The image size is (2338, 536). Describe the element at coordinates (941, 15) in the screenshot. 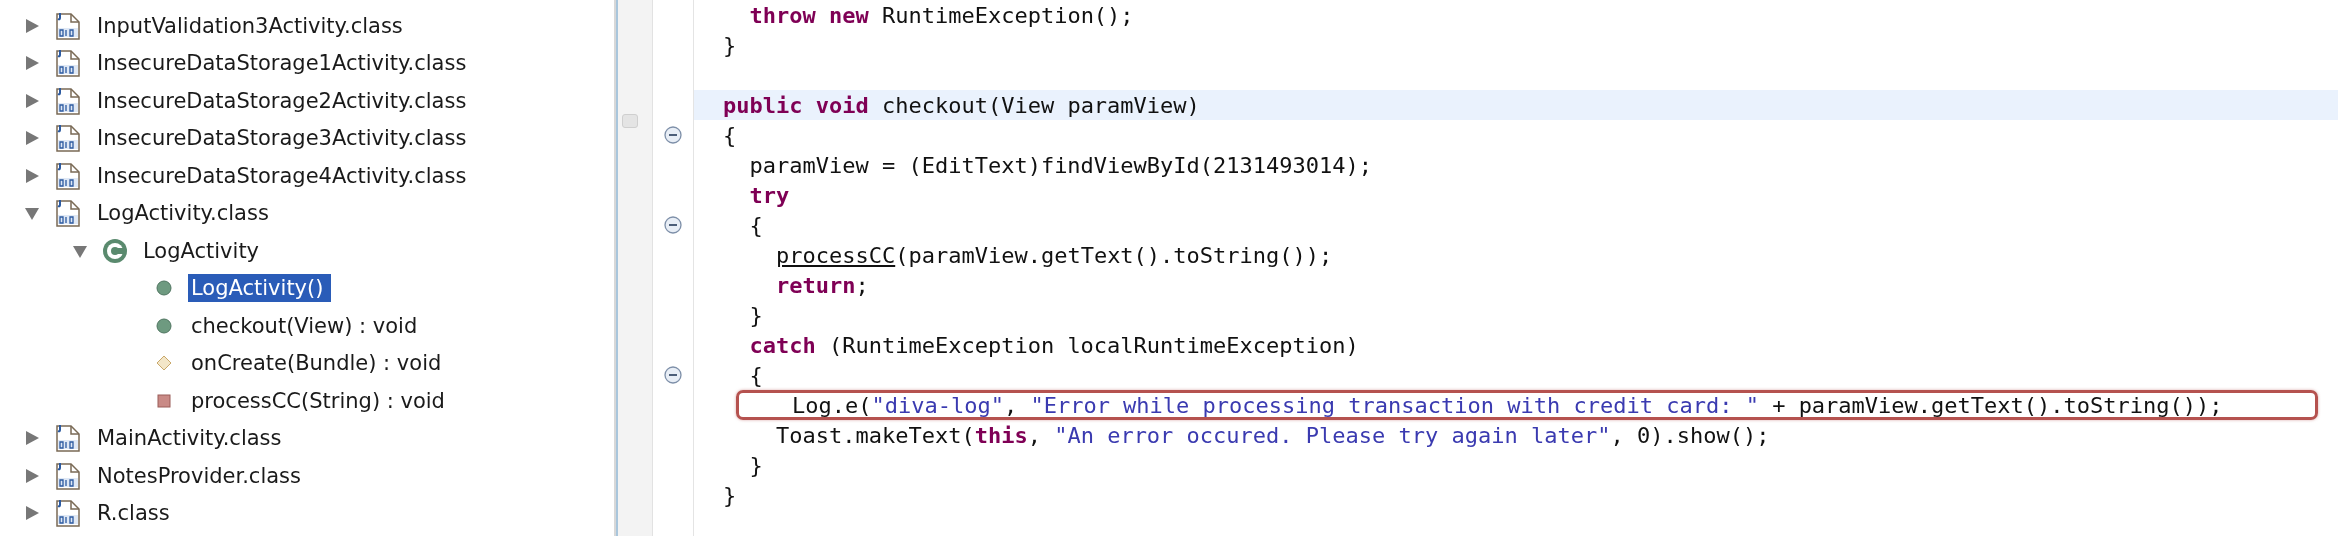

I see `code-line: throw new RuntimeException();` at that location.